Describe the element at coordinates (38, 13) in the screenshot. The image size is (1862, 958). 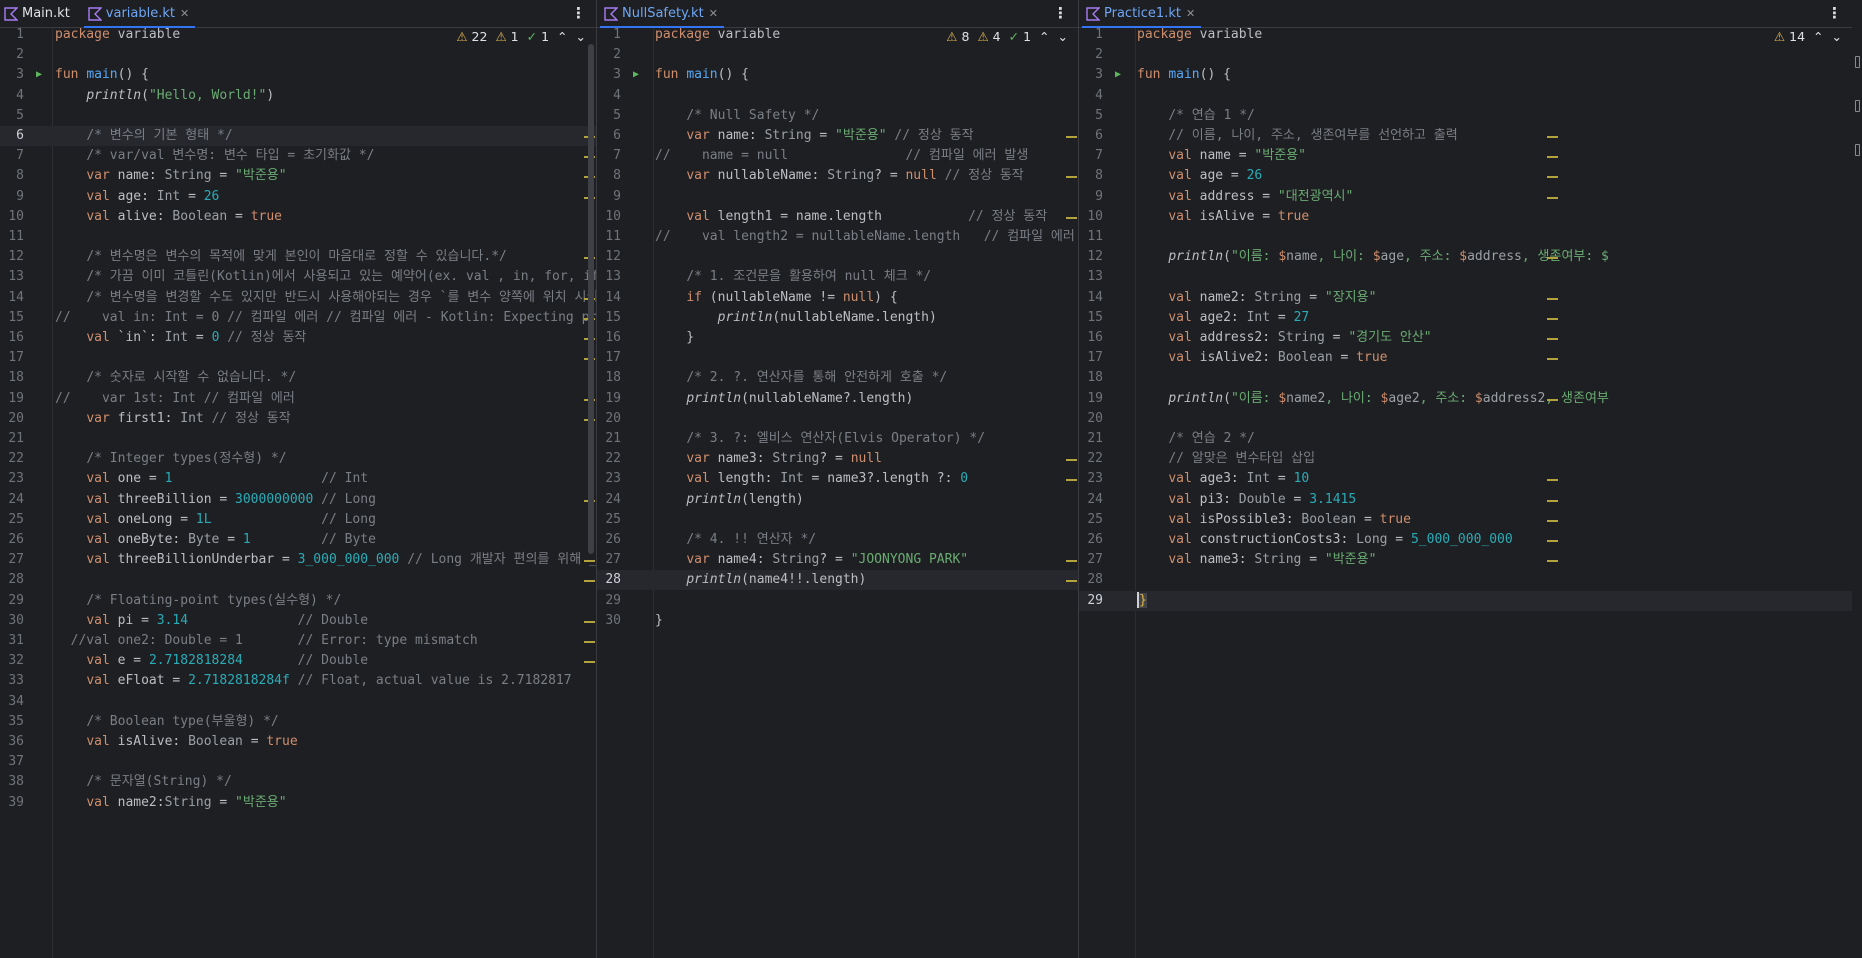
I see `tab-main-kt: Main.kt` at that location.